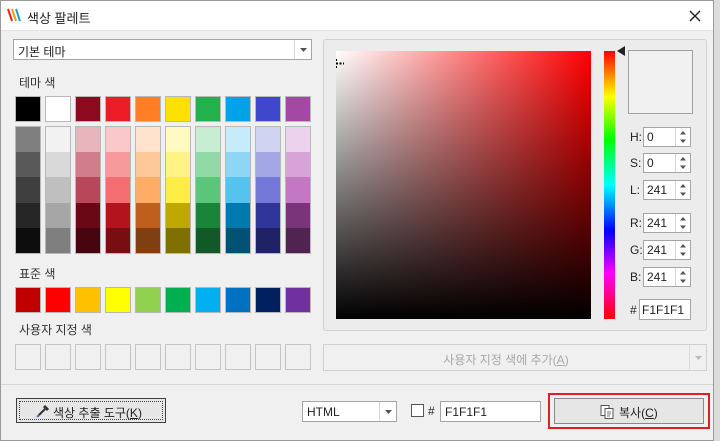  I want to click on hue-marker-icon, so click(621, 51).